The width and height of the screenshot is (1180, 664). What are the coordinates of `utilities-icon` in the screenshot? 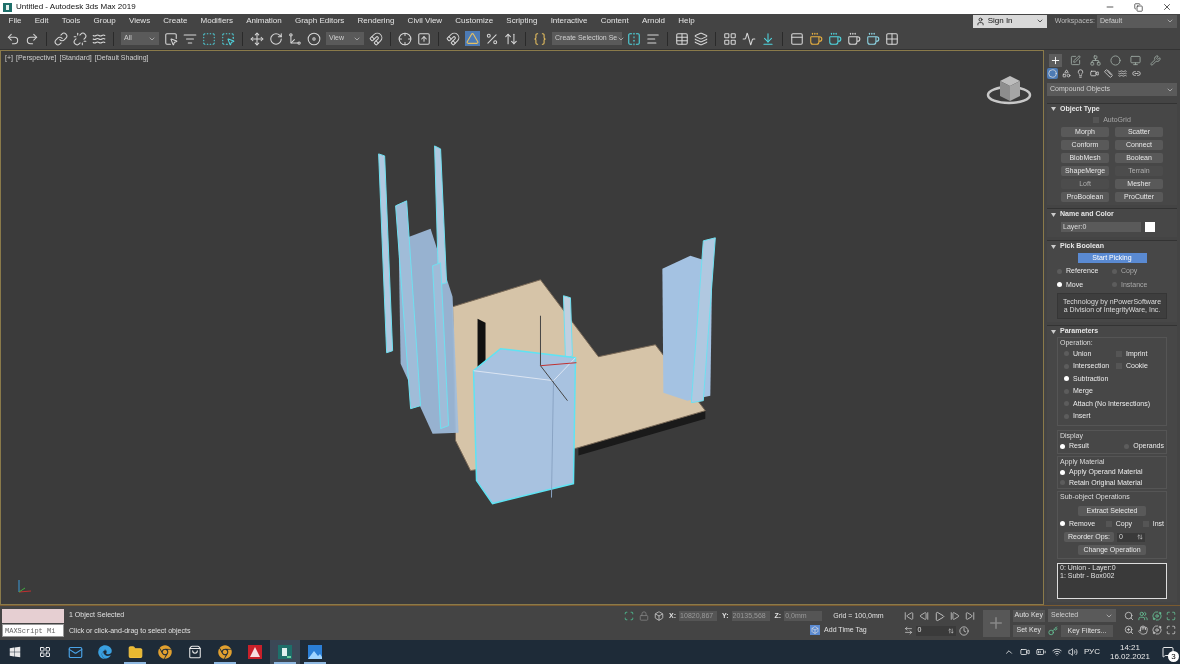 It's located at (1155, 60).